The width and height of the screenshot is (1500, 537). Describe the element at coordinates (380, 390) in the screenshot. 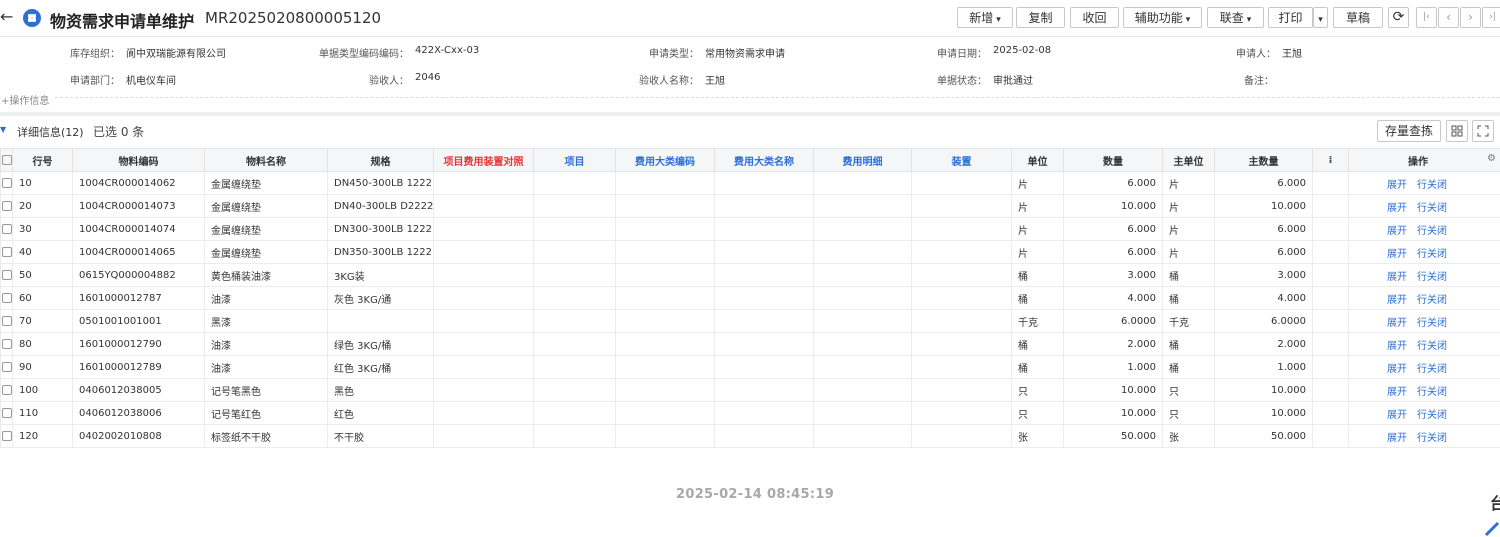

I see `cell-spec: 黑色` at that location.